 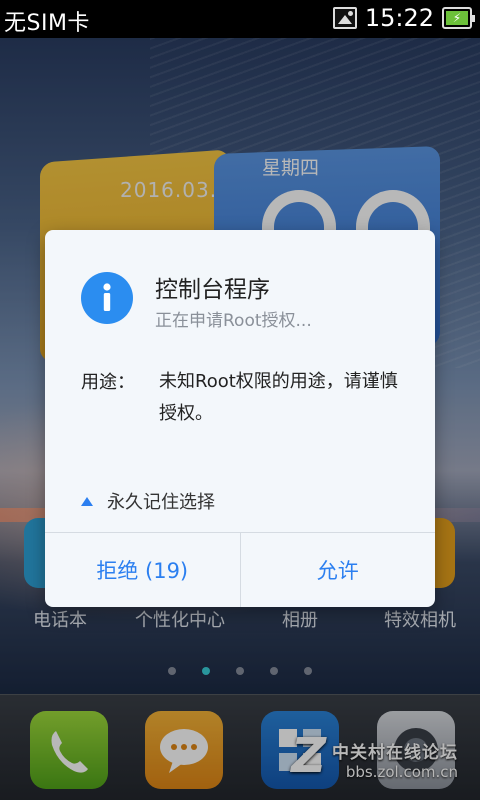 What do you see at coordinates (240, 19) in the screenshot?
I see `status-bar: 无SIM卡 15:22 ⚡` at bounding box center [240, 19].